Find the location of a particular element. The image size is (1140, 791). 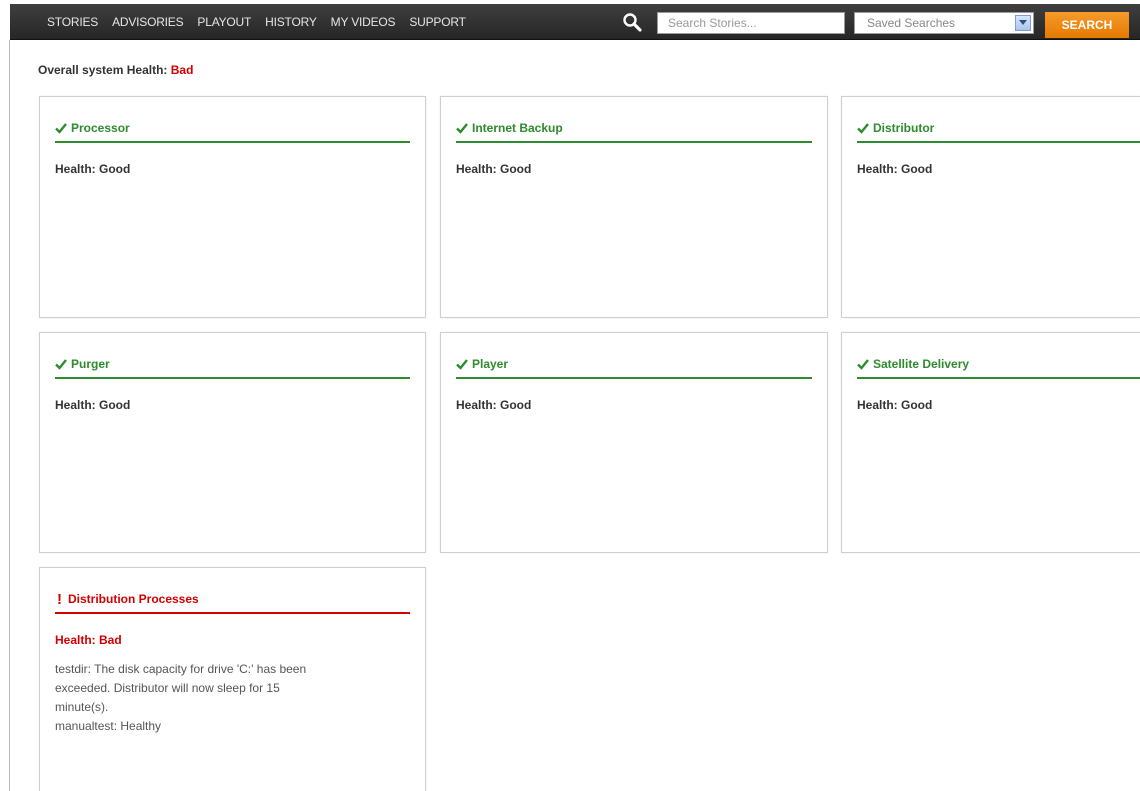

card-title: Player is located at coordinates (490, 364).